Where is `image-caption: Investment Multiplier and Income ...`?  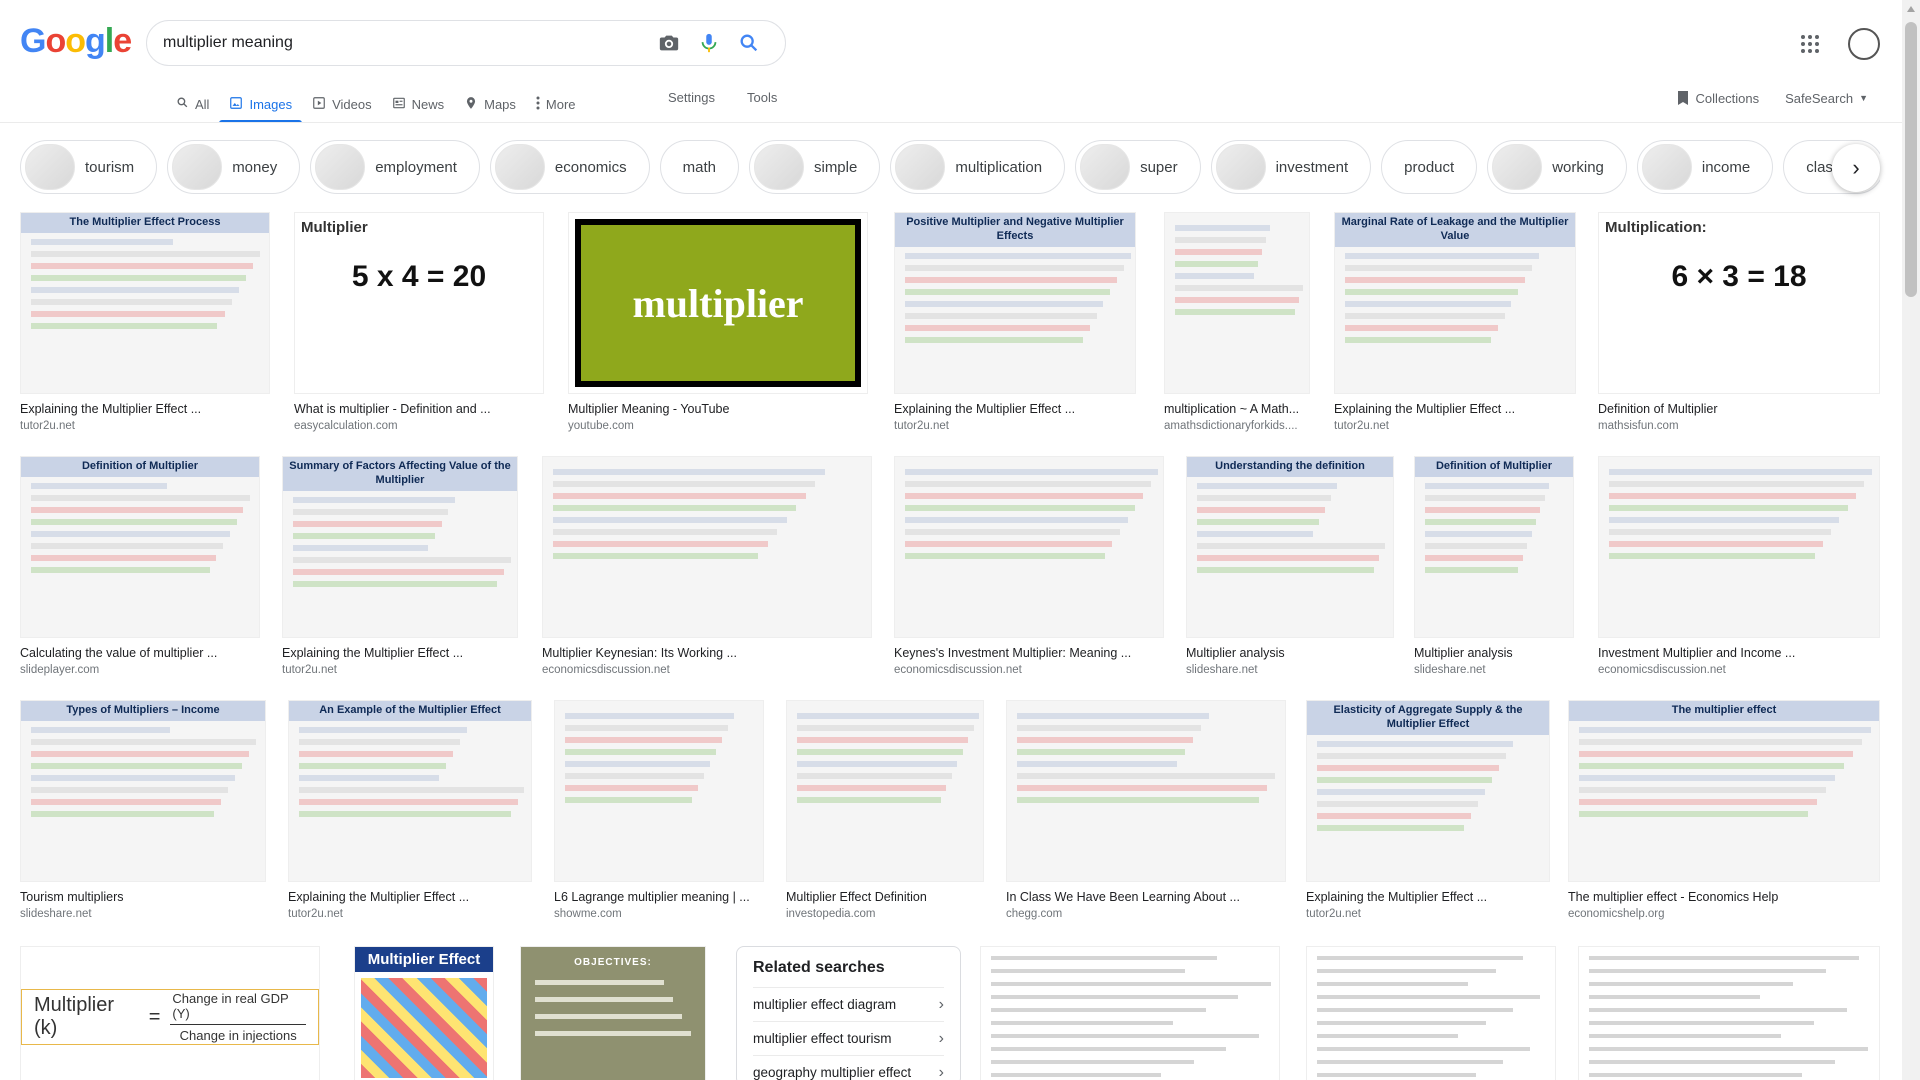
image-caption: Investment Multiplier and Income ... is located at coordinates (1739, 653).